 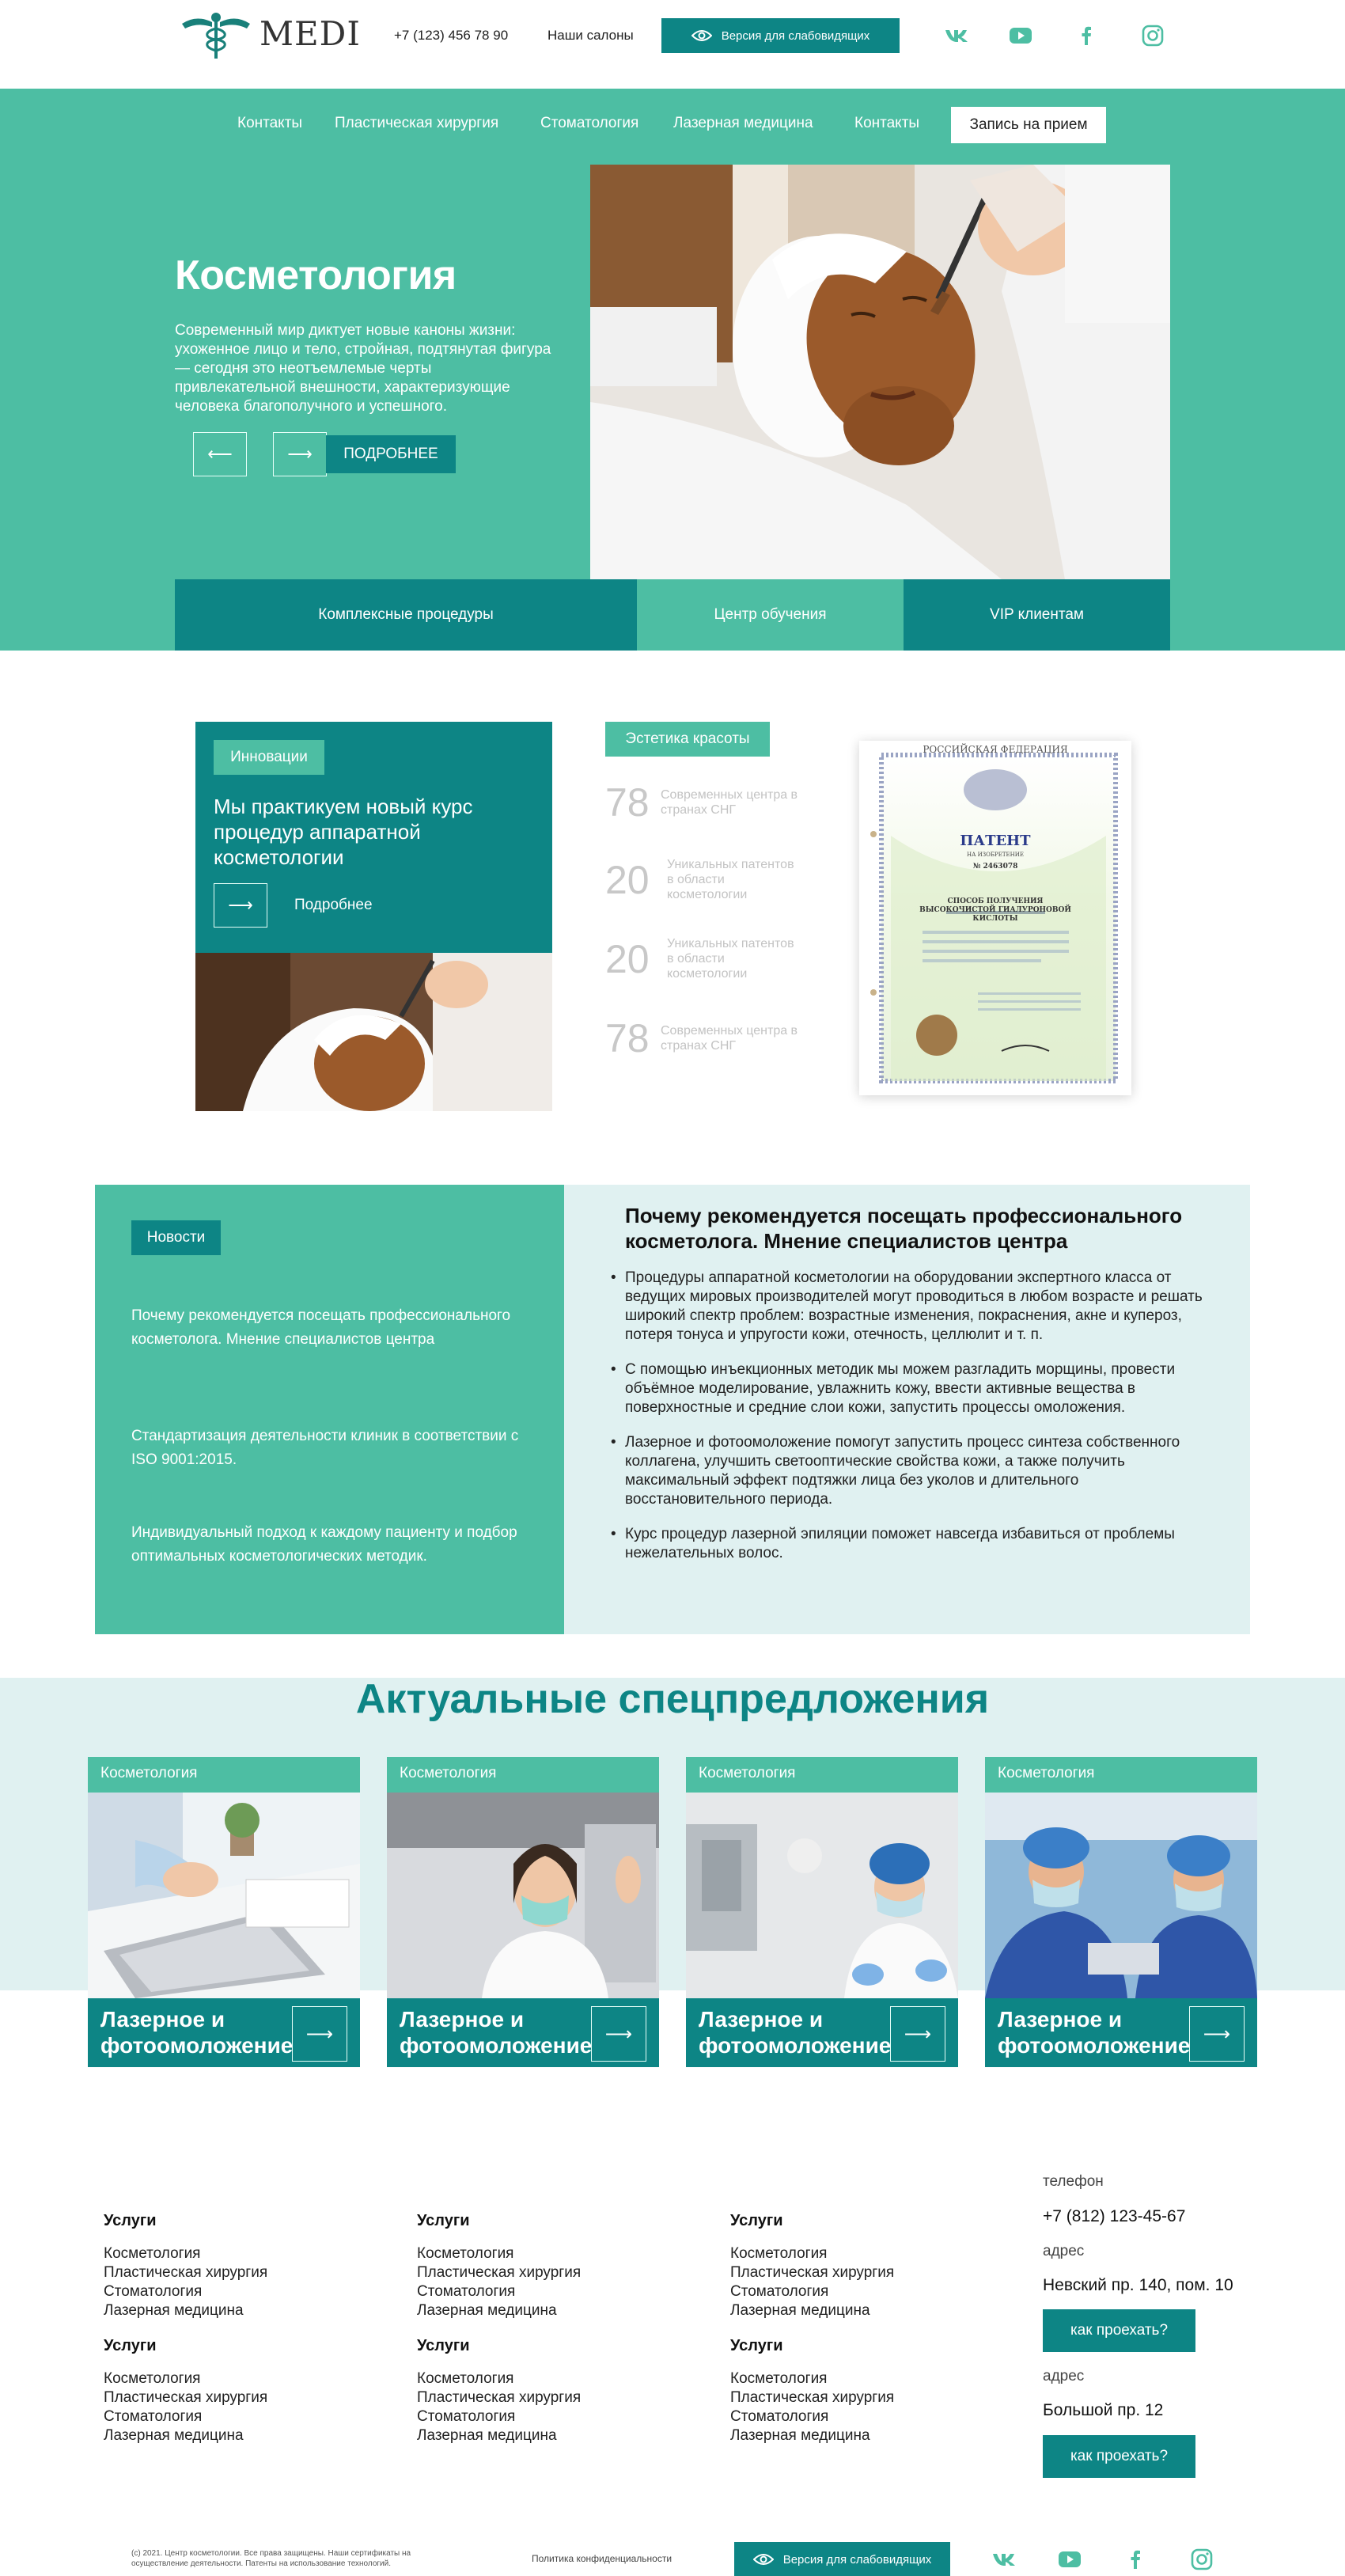 What do you see at coordinates (1114, 2216) in the screenshot?
I see `footer-phone: +7 (812) 123-45-67` at bounding box center [1114, 2216].